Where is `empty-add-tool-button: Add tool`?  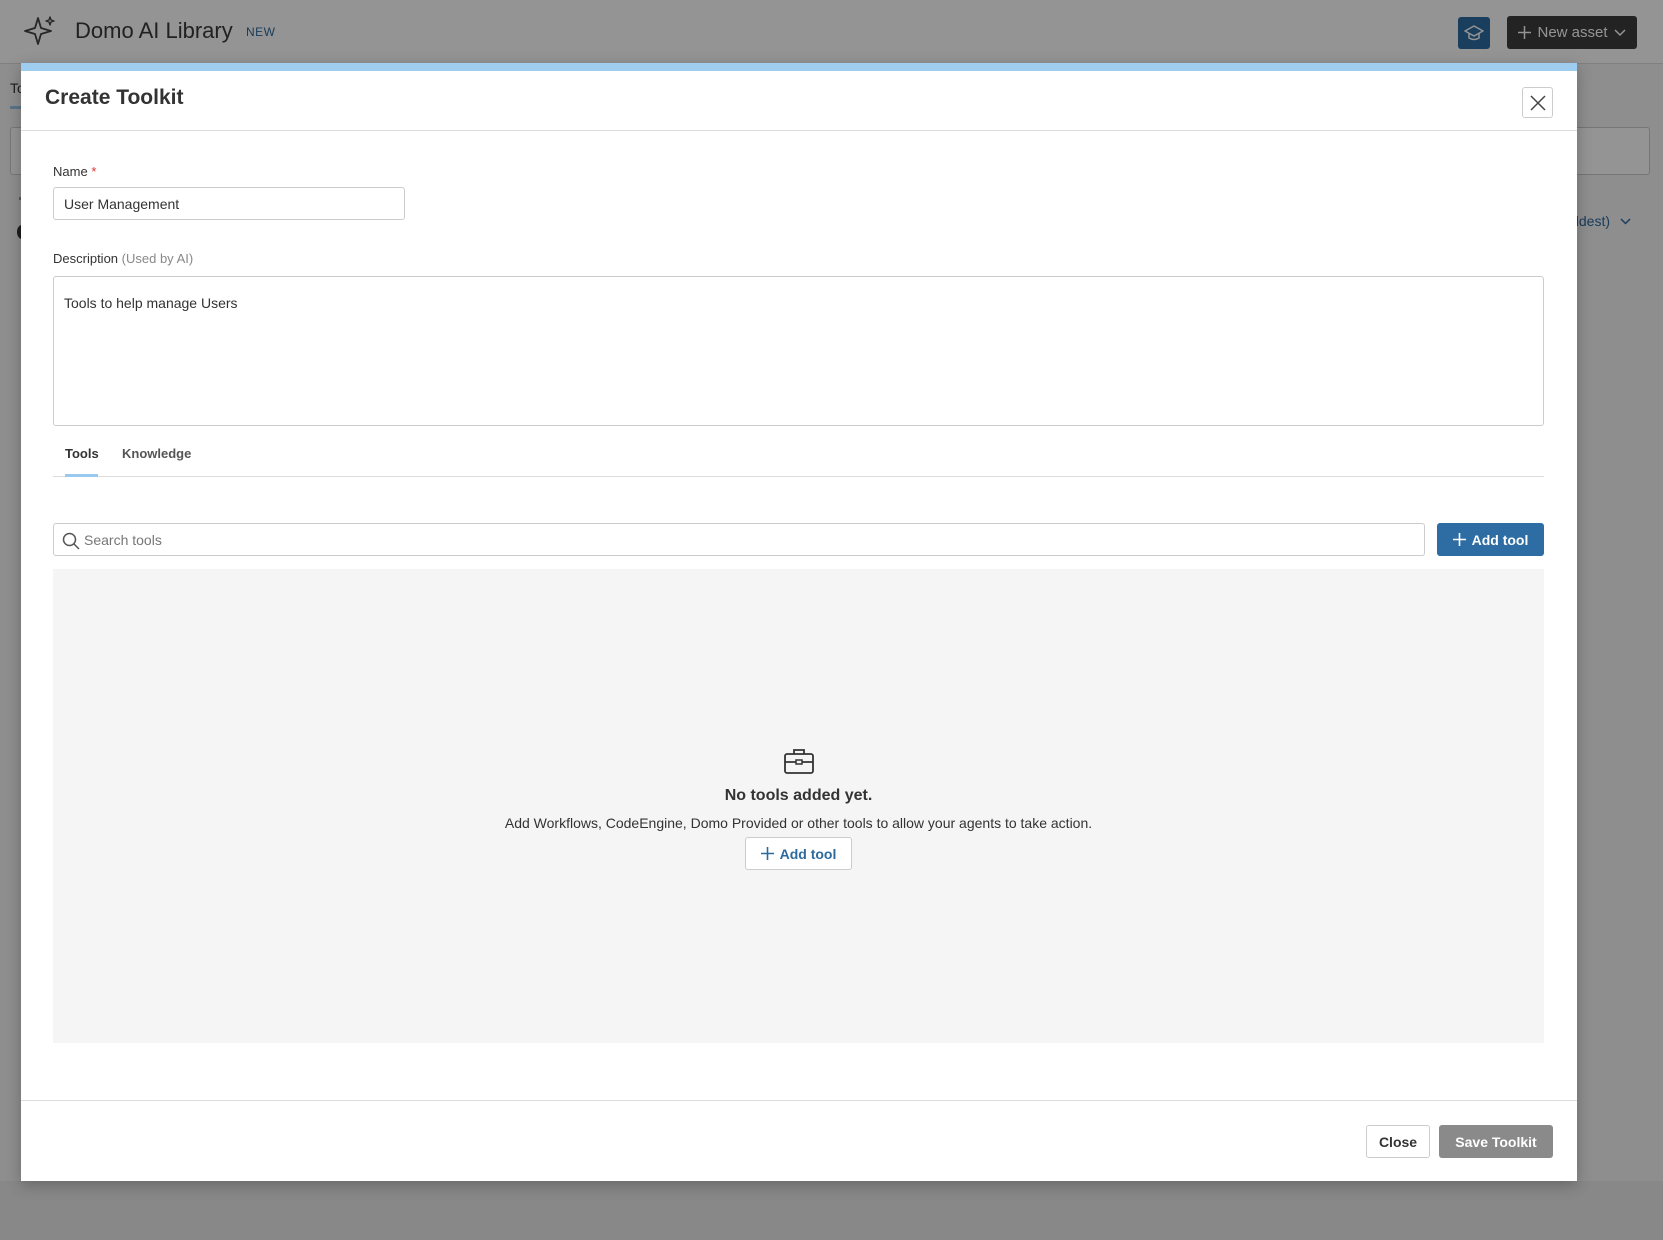 empty-add-tool-button: Add tool is located at coordinates (798, 853).